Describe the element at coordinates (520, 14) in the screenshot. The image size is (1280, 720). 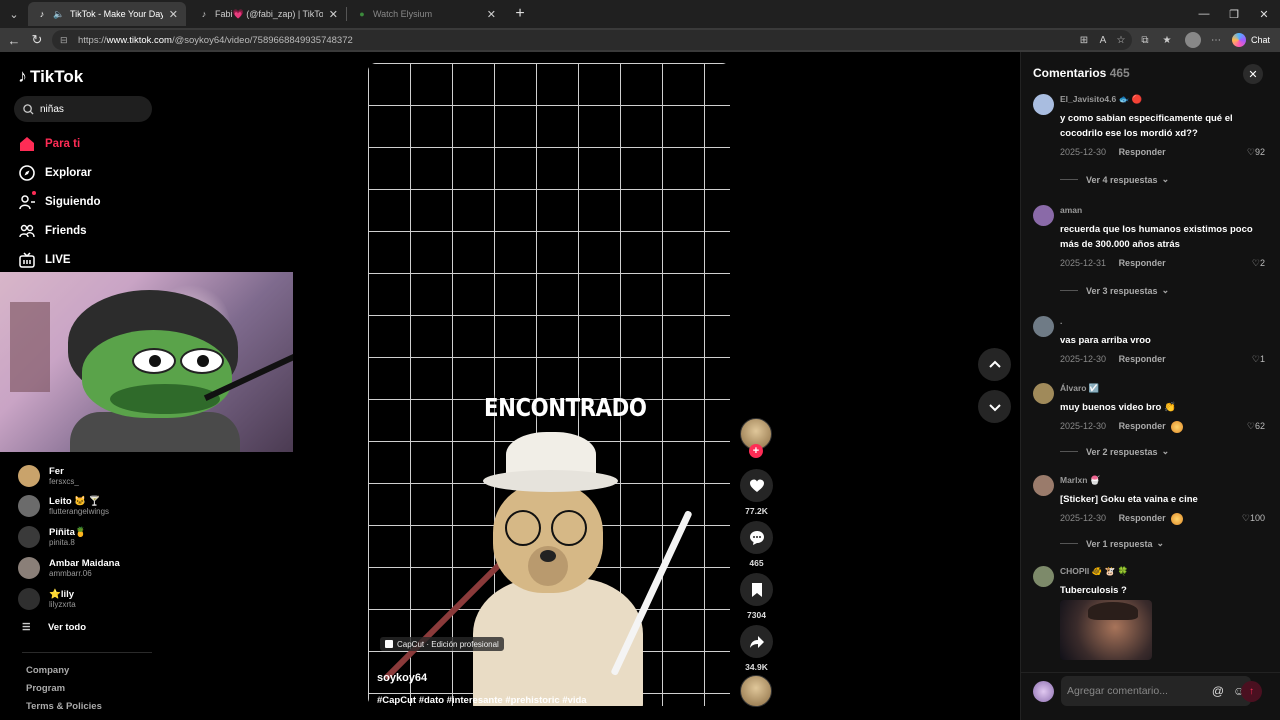
I see `new-tab-button: +` at that location.